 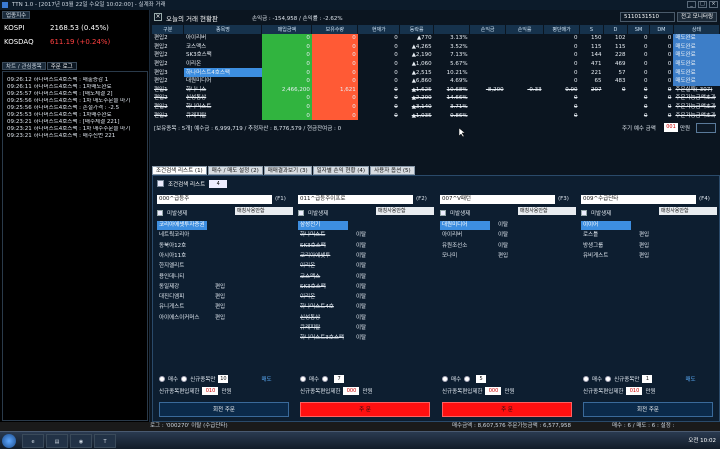 What do you see at coordinates (363, 338) in the screenshot?
I see `list-item: 하나머스트3호스팩 이탈` at bounding box center [363, 338].